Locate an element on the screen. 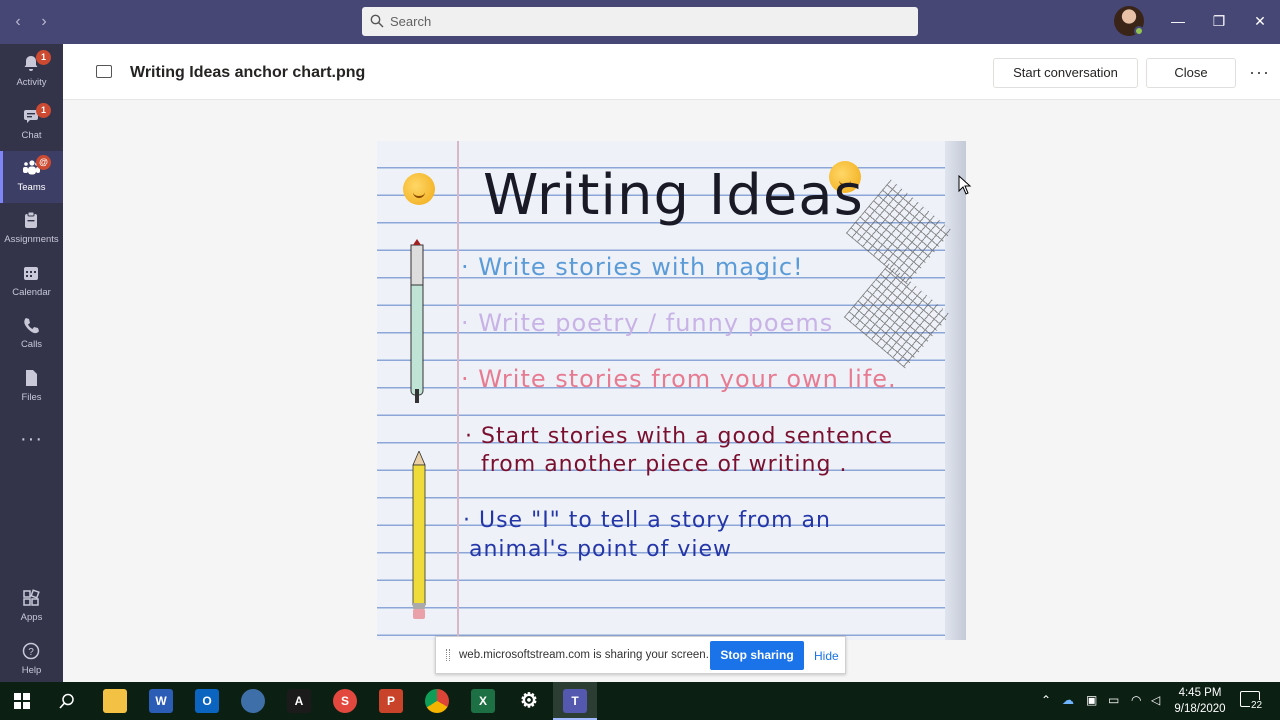  battery-icon: ▭ is located at coordinates (1113, 700).